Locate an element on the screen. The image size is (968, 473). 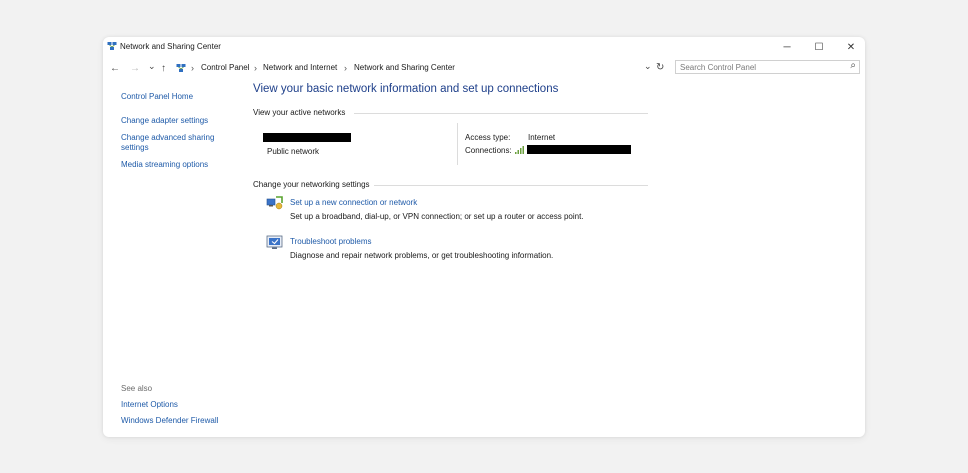
address-bar-icon is located at coordinates (181, 68).